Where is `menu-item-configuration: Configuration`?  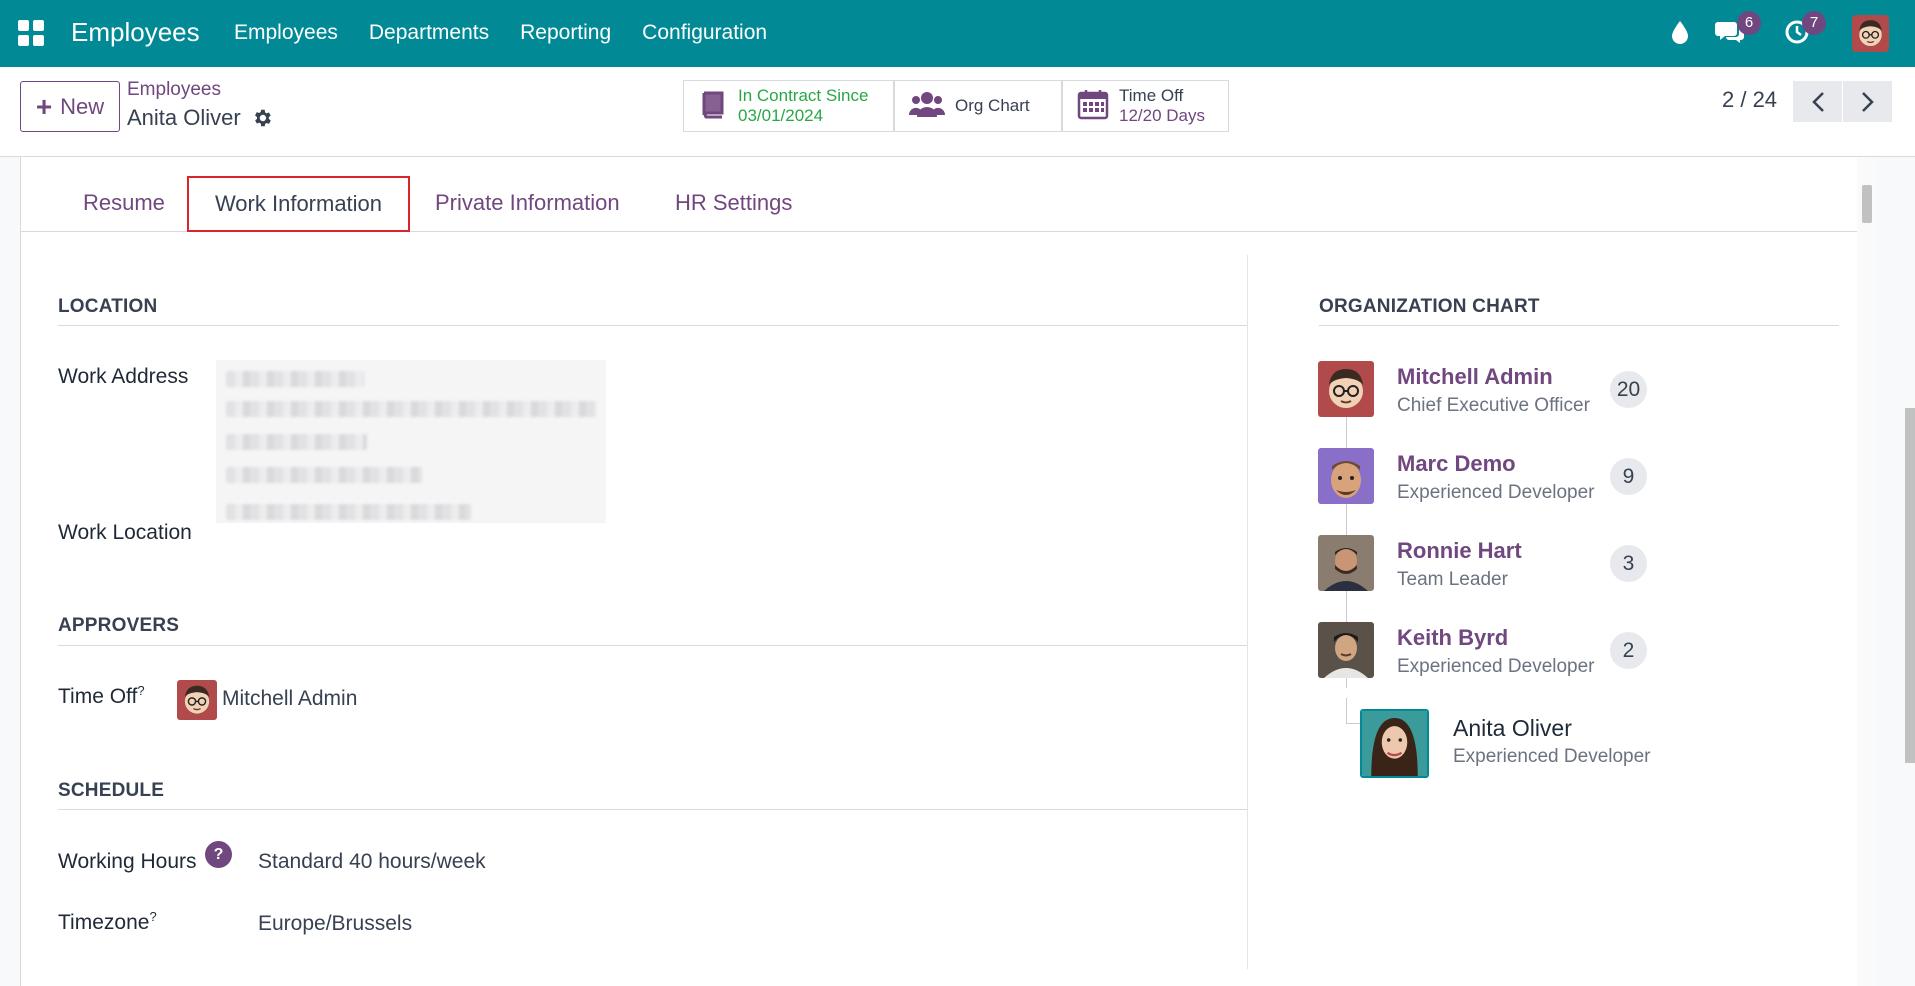 menu-item-configuration: Configuration is located at coordinates (704, 33).